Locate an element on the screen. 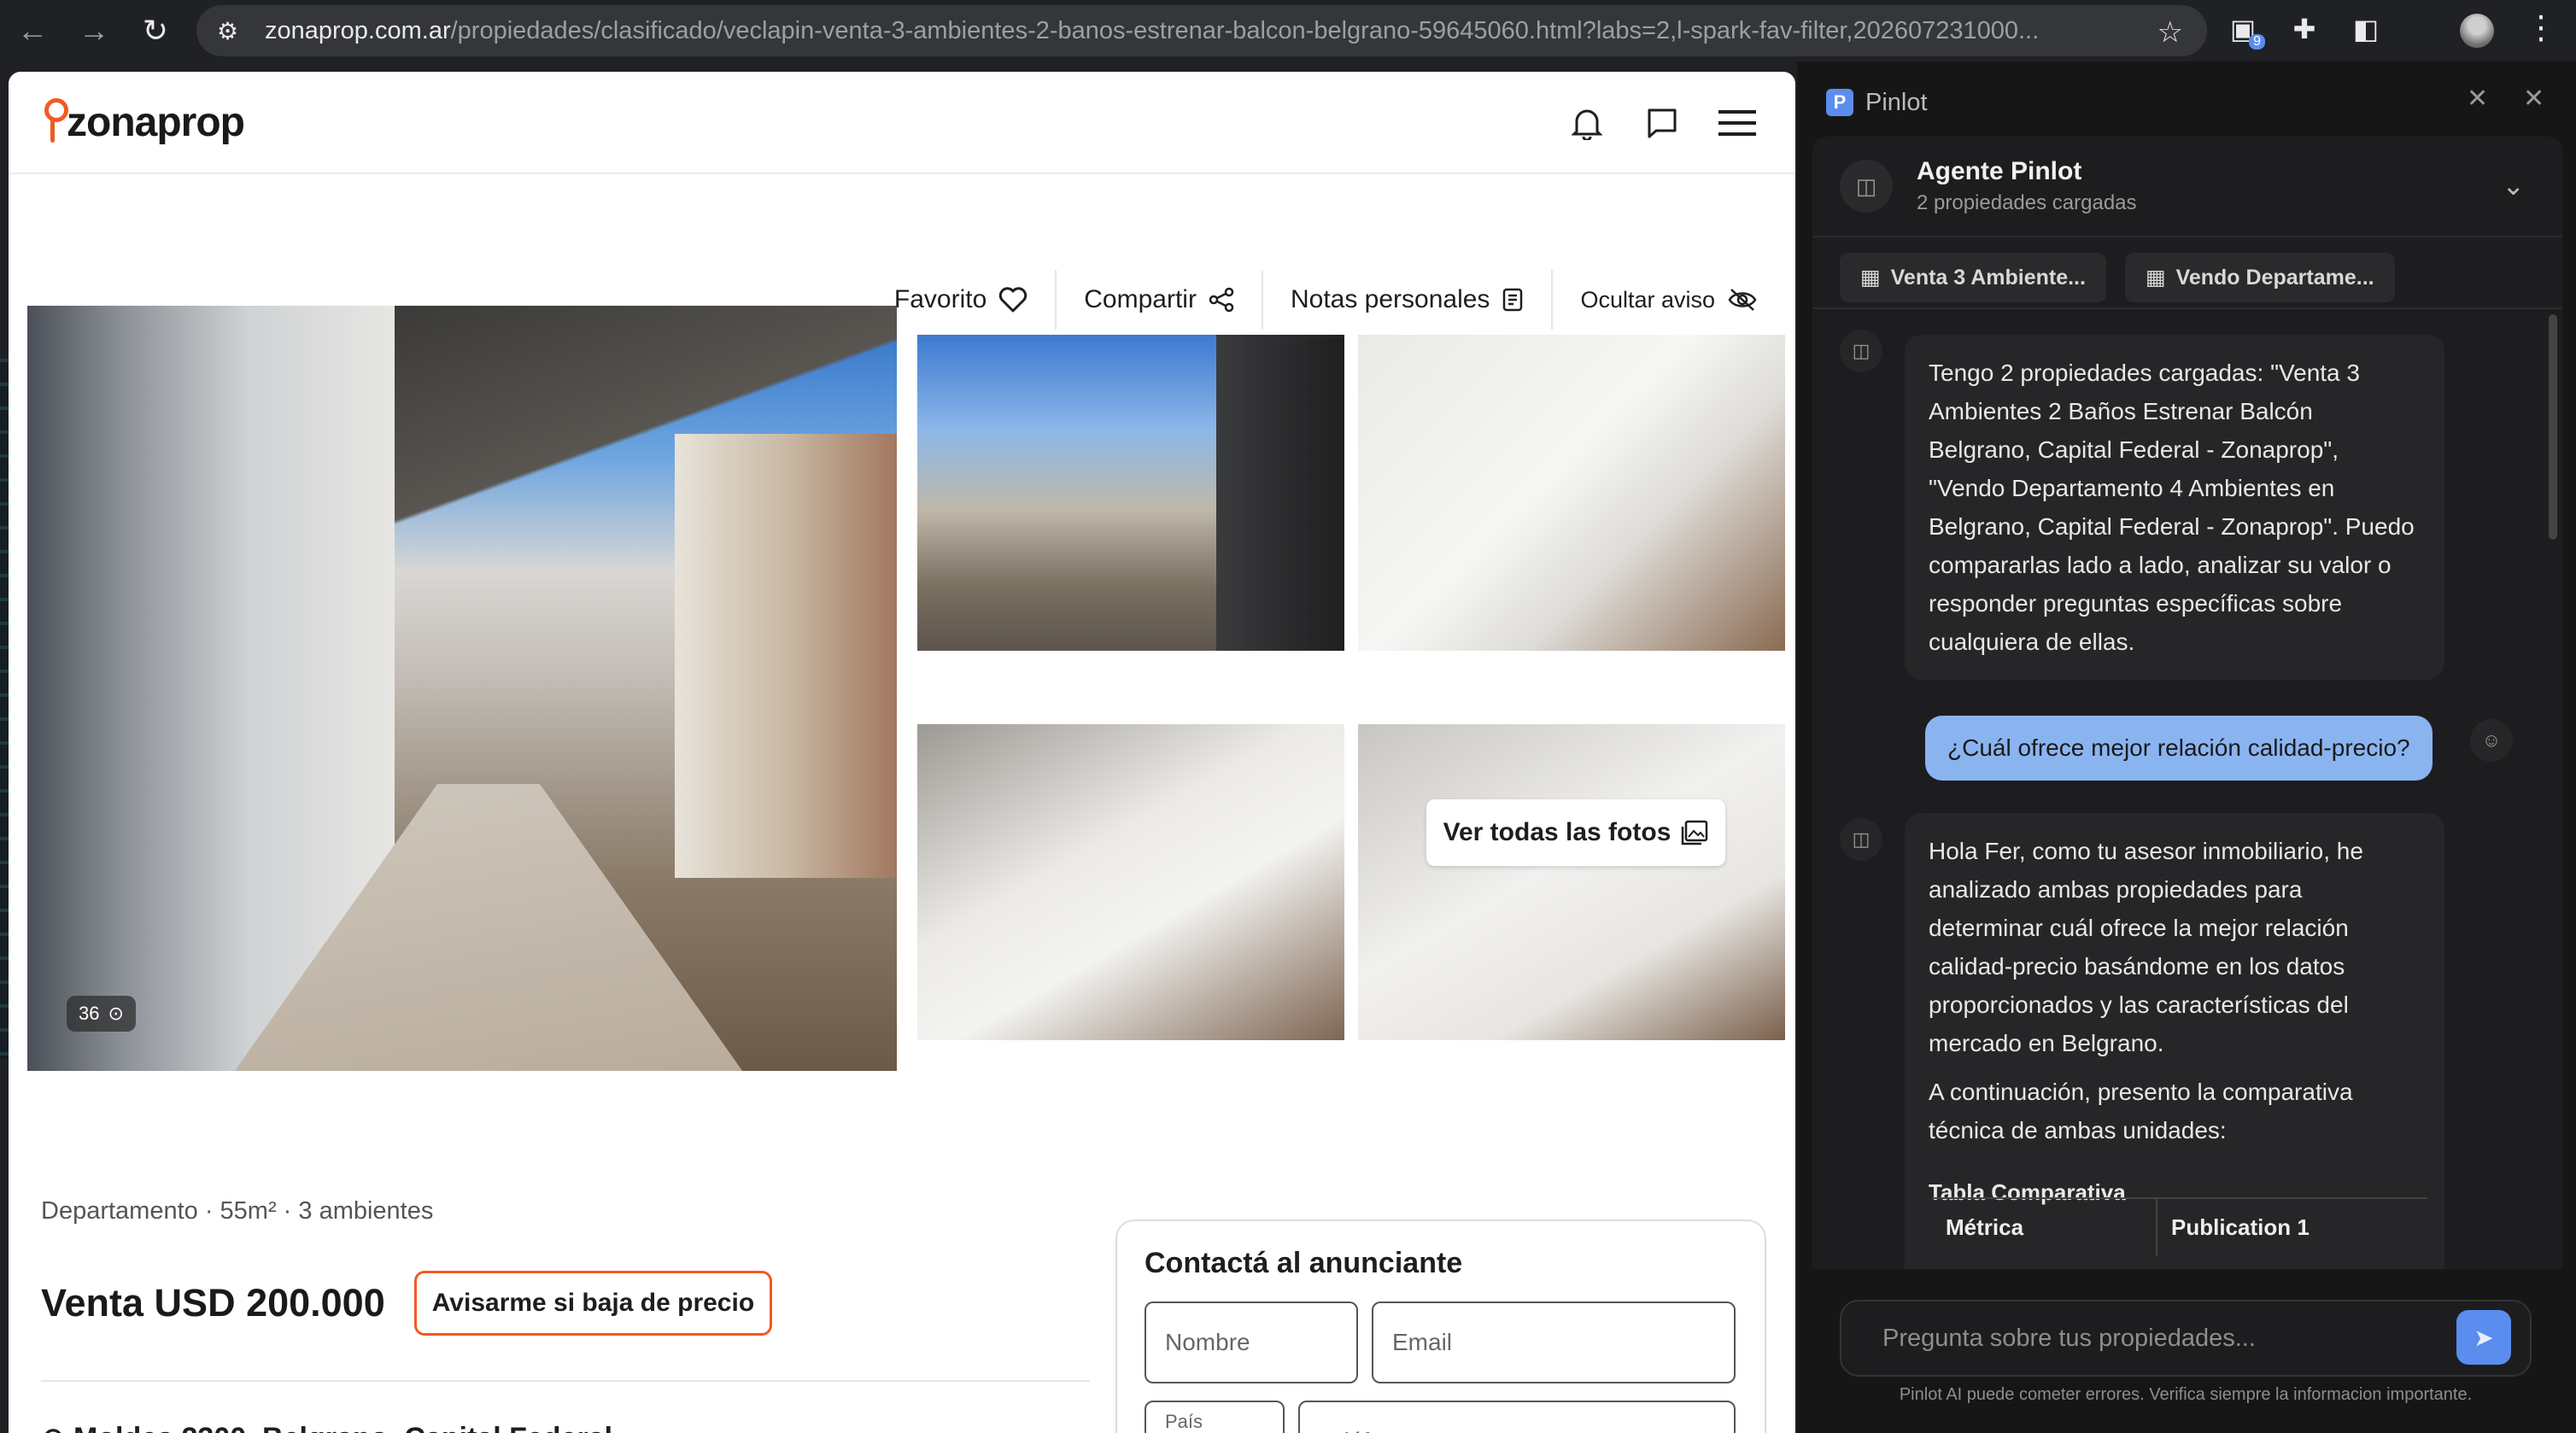  price-alert-button: Avisarme si baja de precio is located at coordinates (593, 1303).